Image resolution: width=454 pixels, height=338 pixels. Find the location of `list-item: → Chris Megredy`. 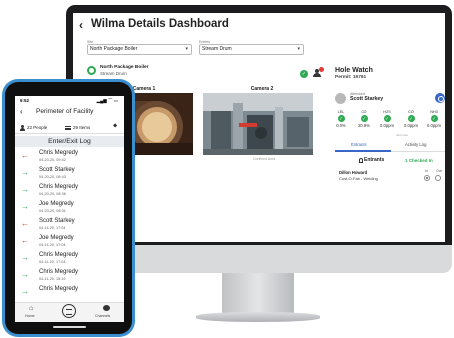

list-item: → Chris Megredy is located at coordinates (69, 293).